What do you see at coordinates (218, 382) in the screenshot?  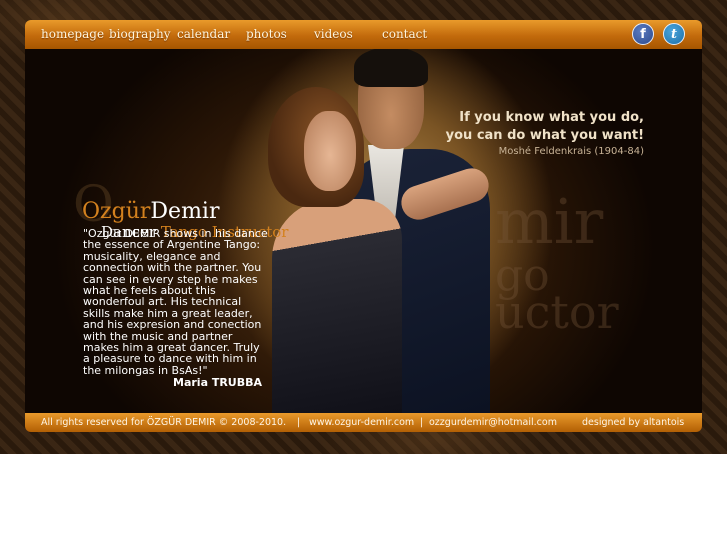 I see `testimonial-author: Maria TRUBBA` at bounding box center [218, 382].